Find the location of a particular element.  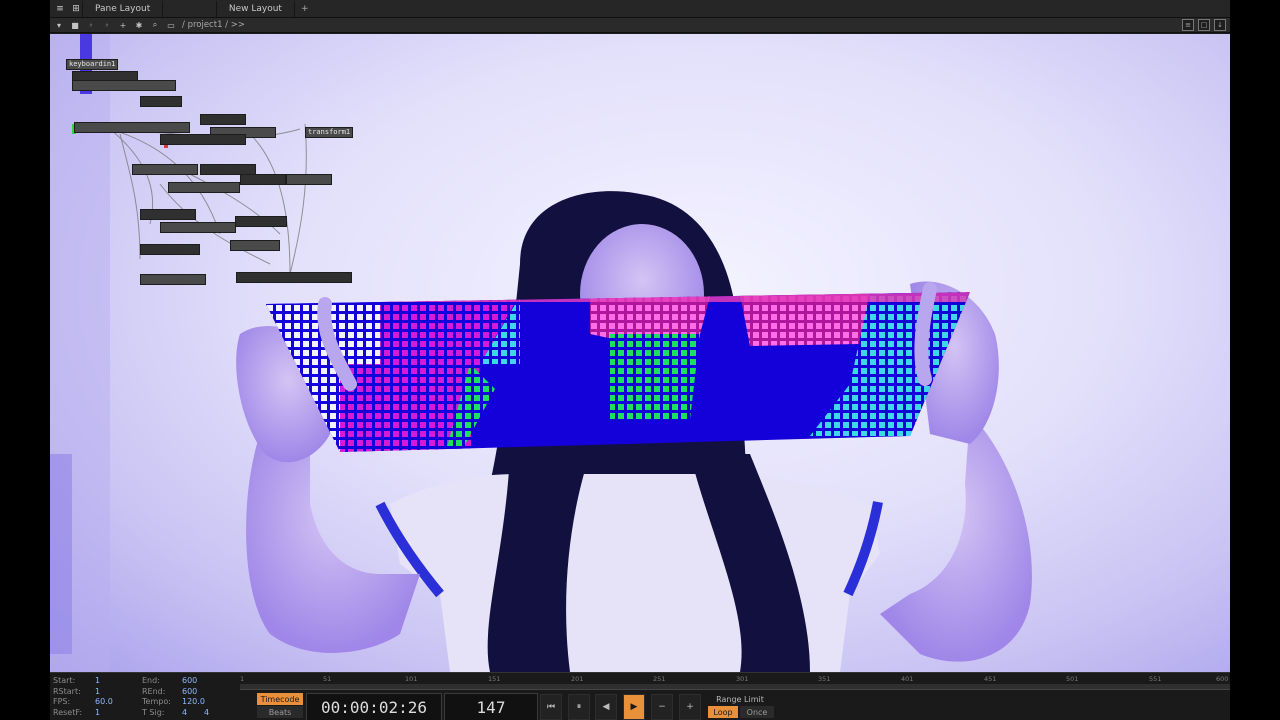

resetf-value: 1 is located at coordinates (110, 713).